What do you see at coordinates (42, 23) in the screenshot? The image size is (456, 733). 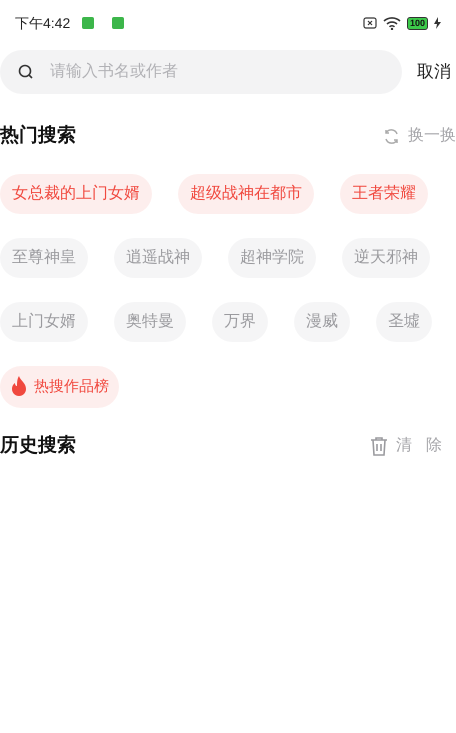 I see `status-time: 下午4:42` at bounding box center [42, 23].